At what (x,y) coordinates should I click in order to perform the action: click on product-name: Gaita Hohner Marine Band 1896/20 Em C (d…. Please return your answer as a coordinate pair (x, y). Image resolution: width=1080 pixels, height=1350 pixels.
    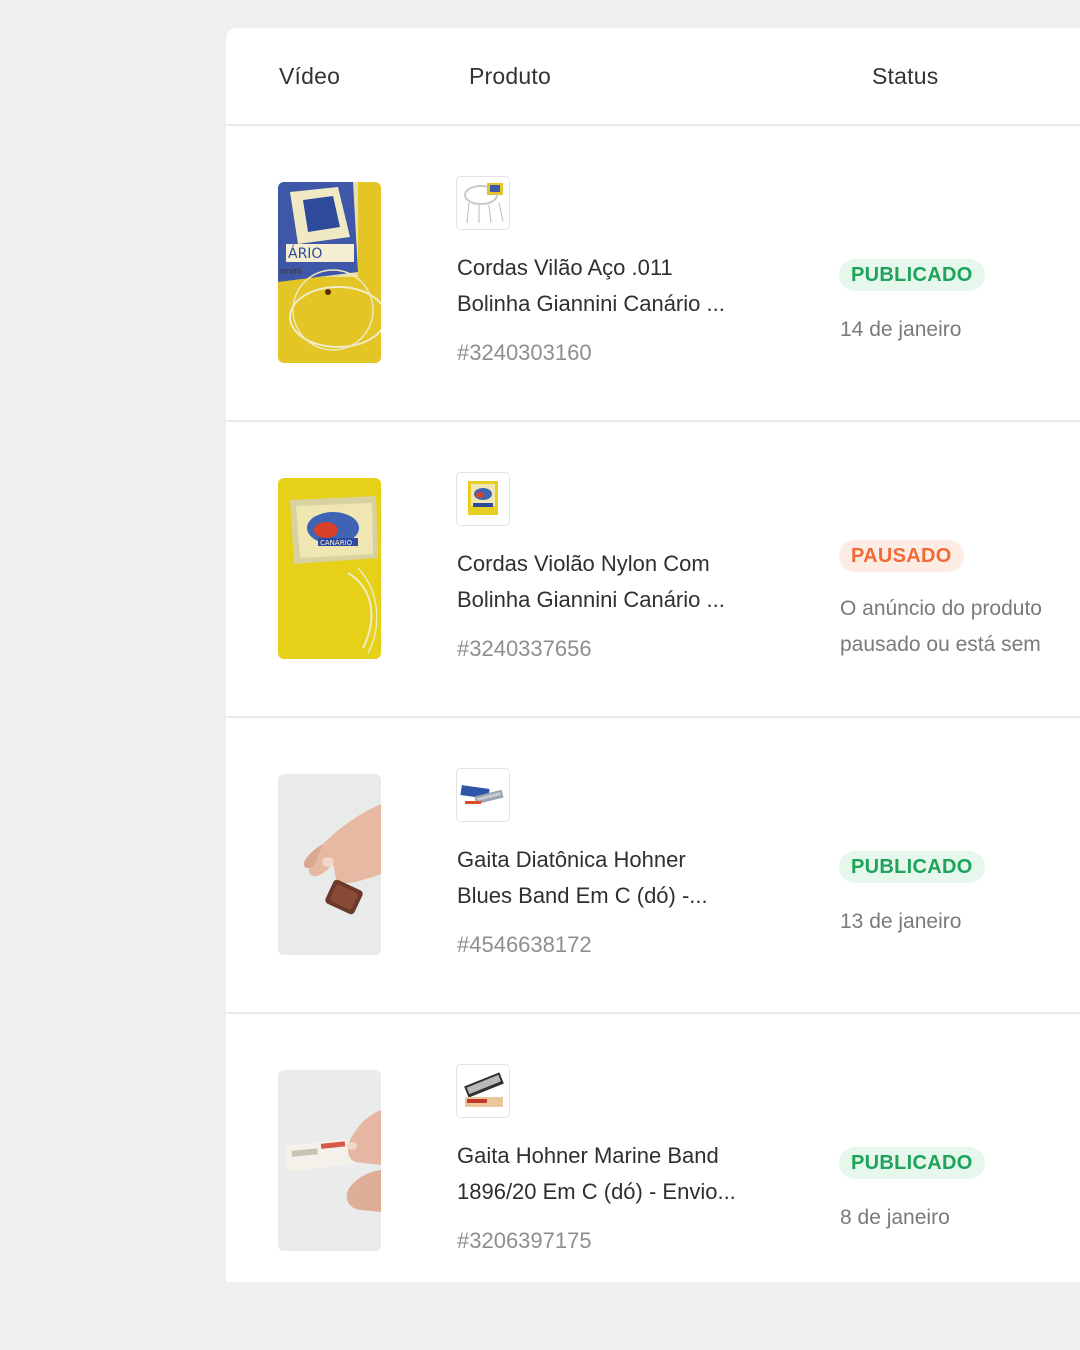
    Looking at the image, I should click on (617, 1174).